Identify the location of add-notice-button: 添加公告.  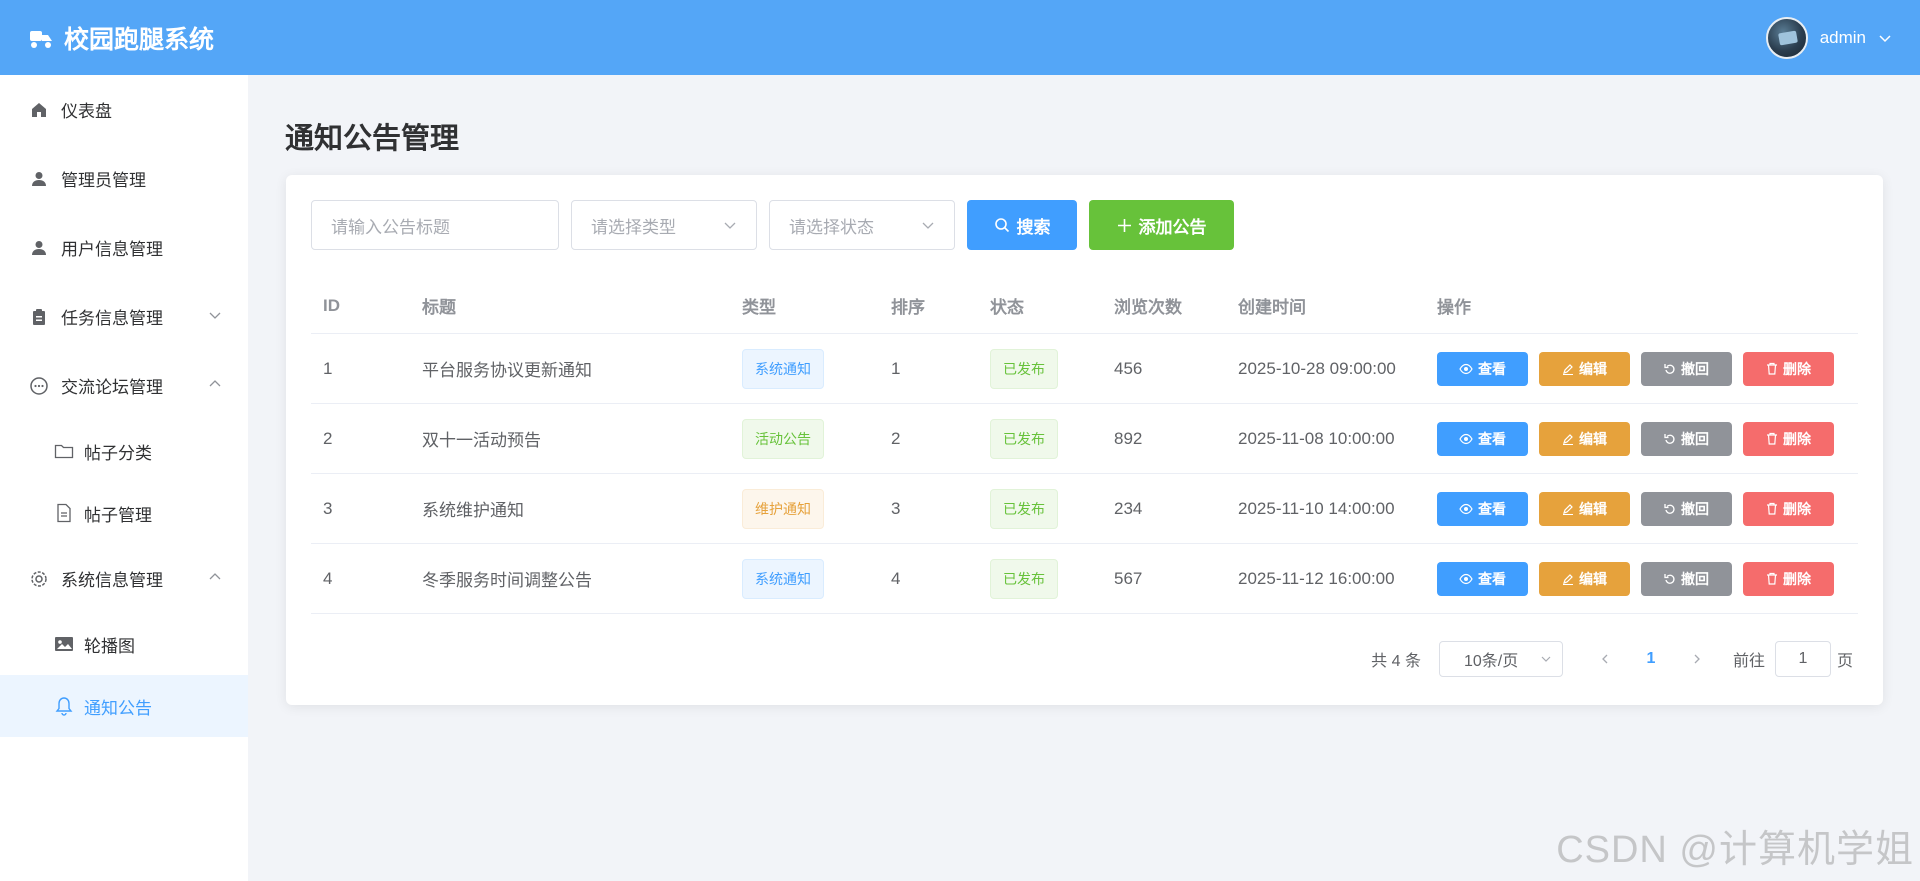
(1161, 225).